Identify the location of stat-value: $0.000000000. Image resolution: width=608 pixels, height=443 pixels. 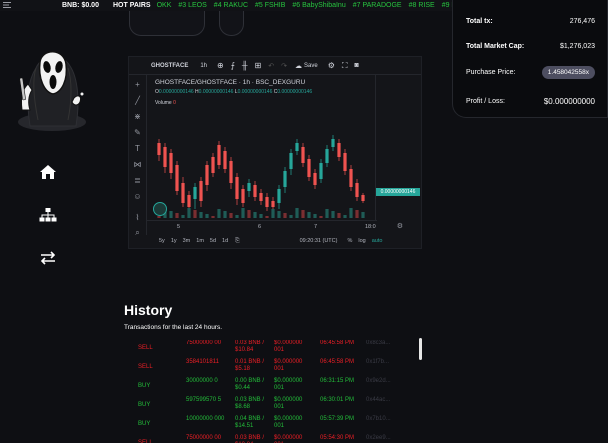
(569, 101).